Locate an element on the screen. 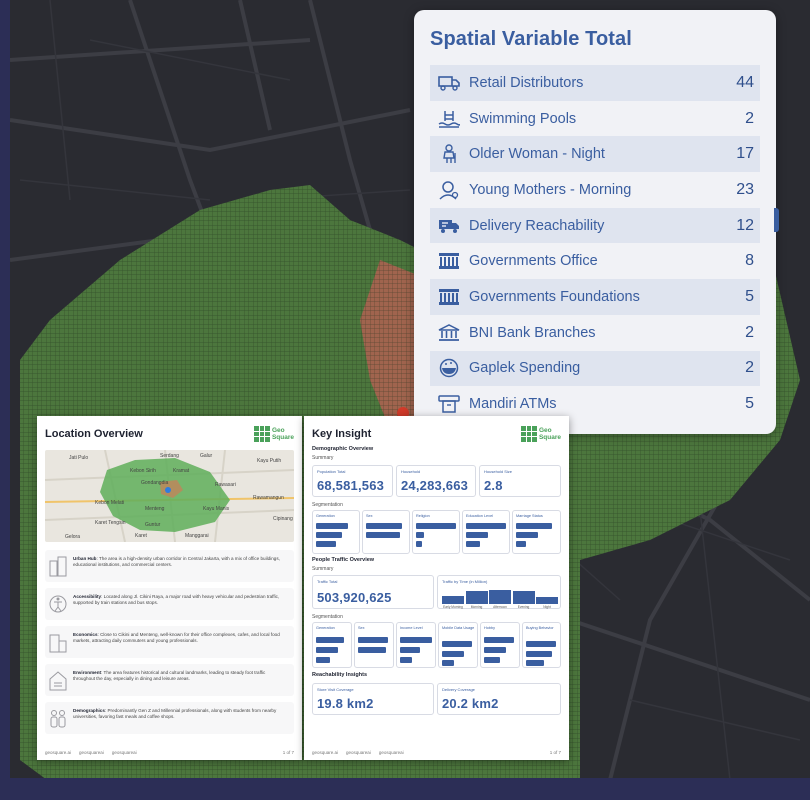 Image resolution: width=810 pixels, height=800 pixels. section-title: People Traffic Overview is located at coordinates (343, 560).